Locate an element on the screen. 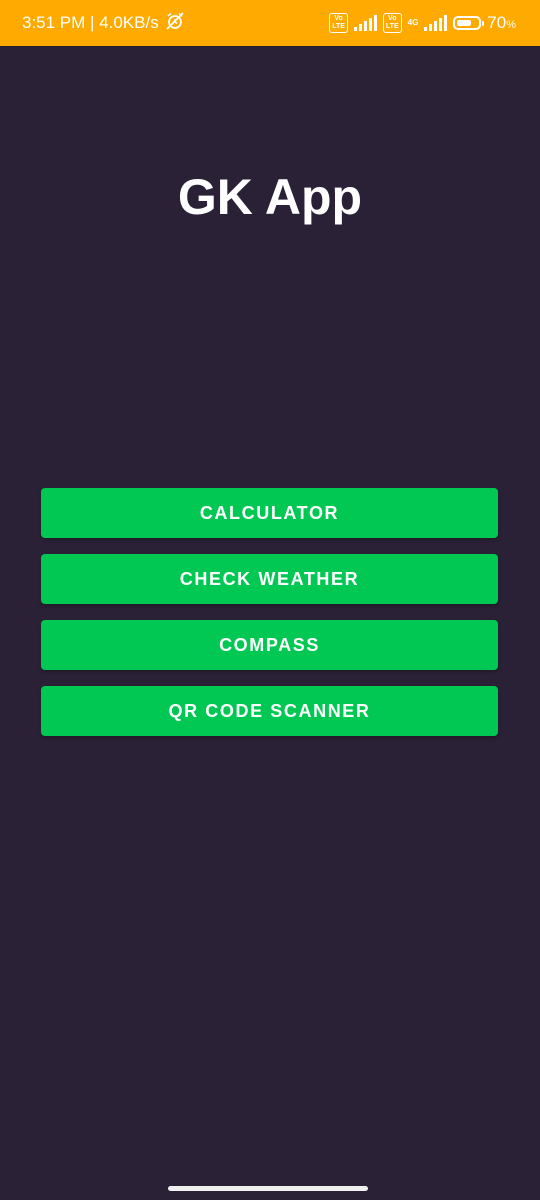 This screenshot has height=1200, width=540. volte-badge-sim2: Vo LTE is located at coordinates (392, 23).